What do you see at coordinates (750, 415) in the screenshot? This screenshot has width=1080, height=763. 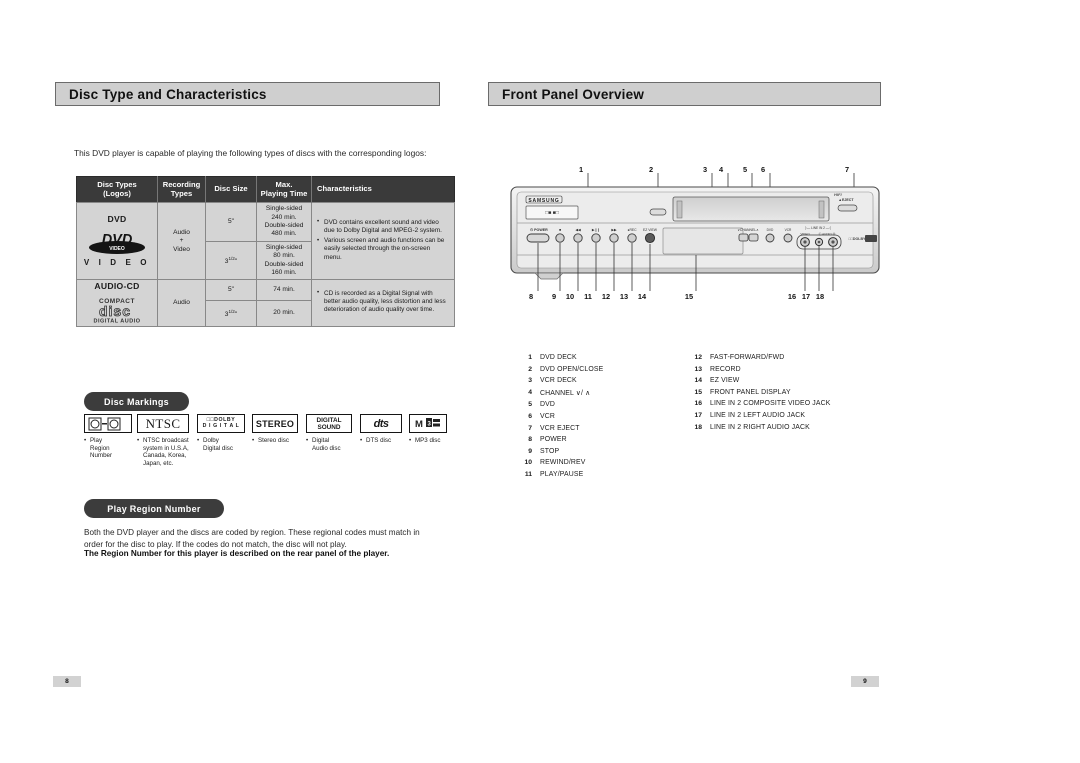 I see `legend-item: 17 LINE IN 2 LEFT AUDIO JACK` at bounding box center [750, 415].